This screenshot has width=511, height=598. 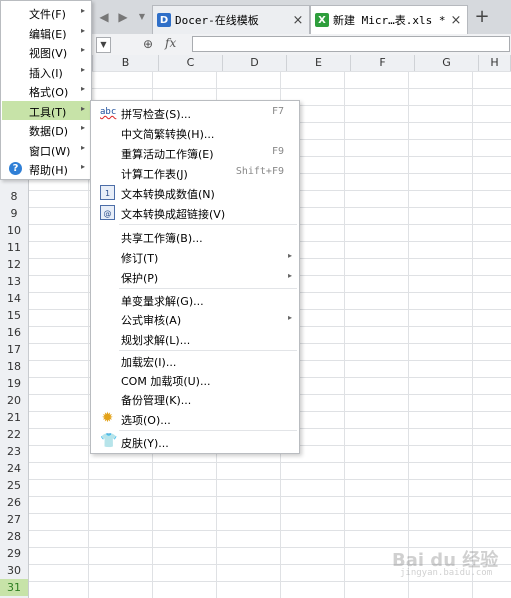 What do you see at coordinates (140, 278) in the screenshot?
I see `menu-item-label: 保护(P)` at bounding box center [140, 278].